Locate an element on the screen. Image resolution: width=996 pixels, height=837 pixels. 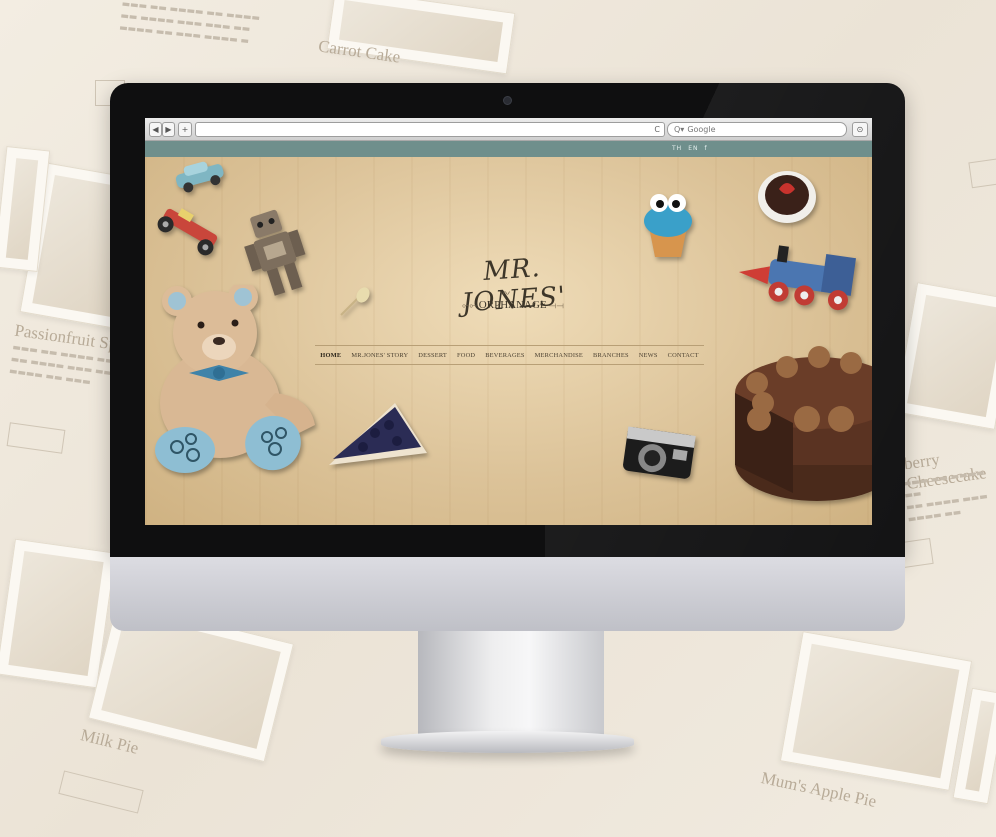
nav-news: NEWS is located at coordinates (648, 355).